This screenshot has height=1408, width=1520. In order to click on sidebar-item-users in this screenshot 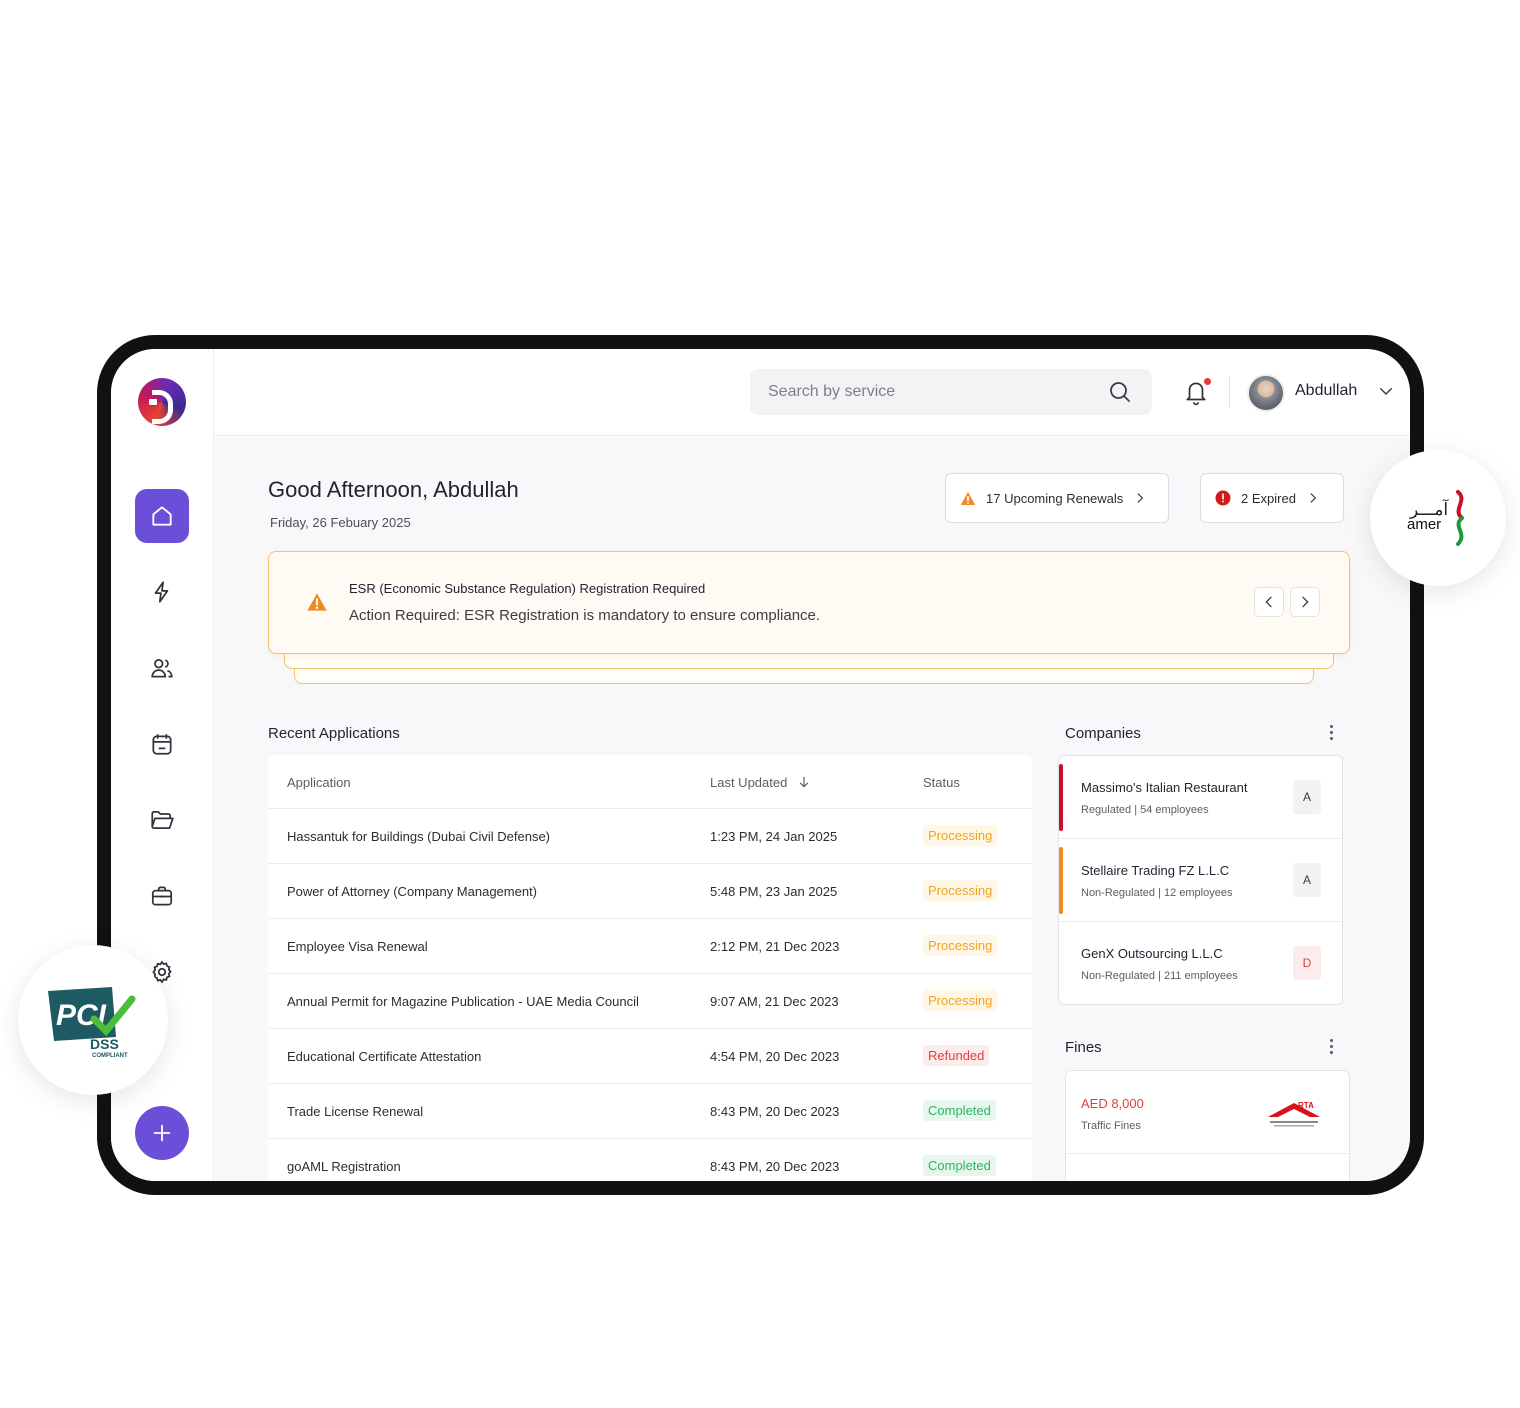, I will do `click(162, 668)`.